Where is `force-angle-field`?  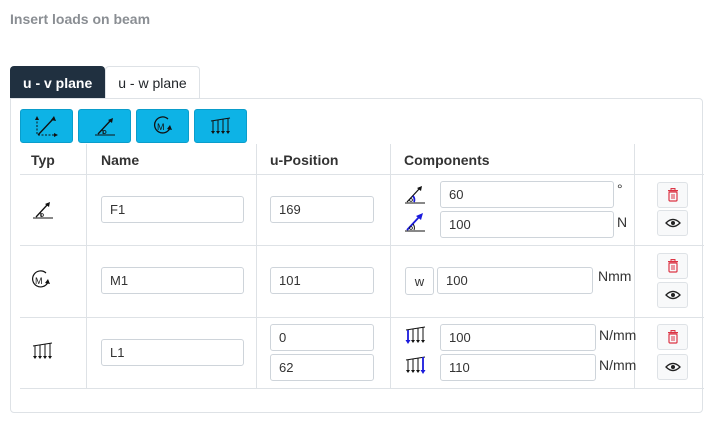 force-angle-field is located at coordinates (527, 194).